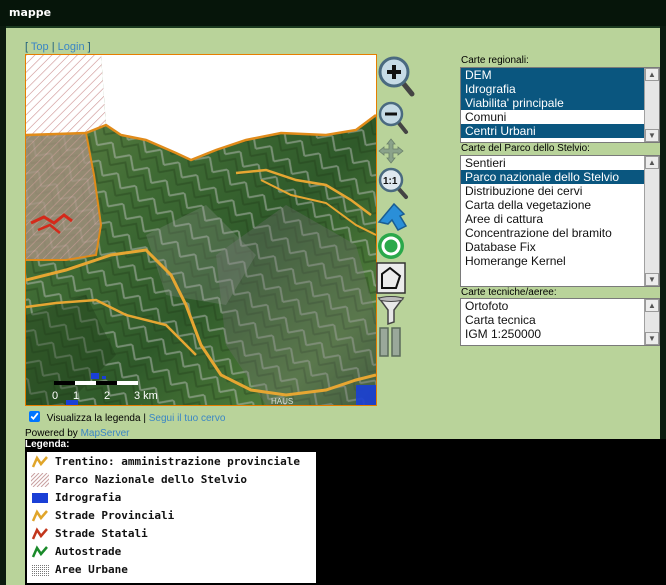  I want to click on refresh-icon, so click(391, 246).